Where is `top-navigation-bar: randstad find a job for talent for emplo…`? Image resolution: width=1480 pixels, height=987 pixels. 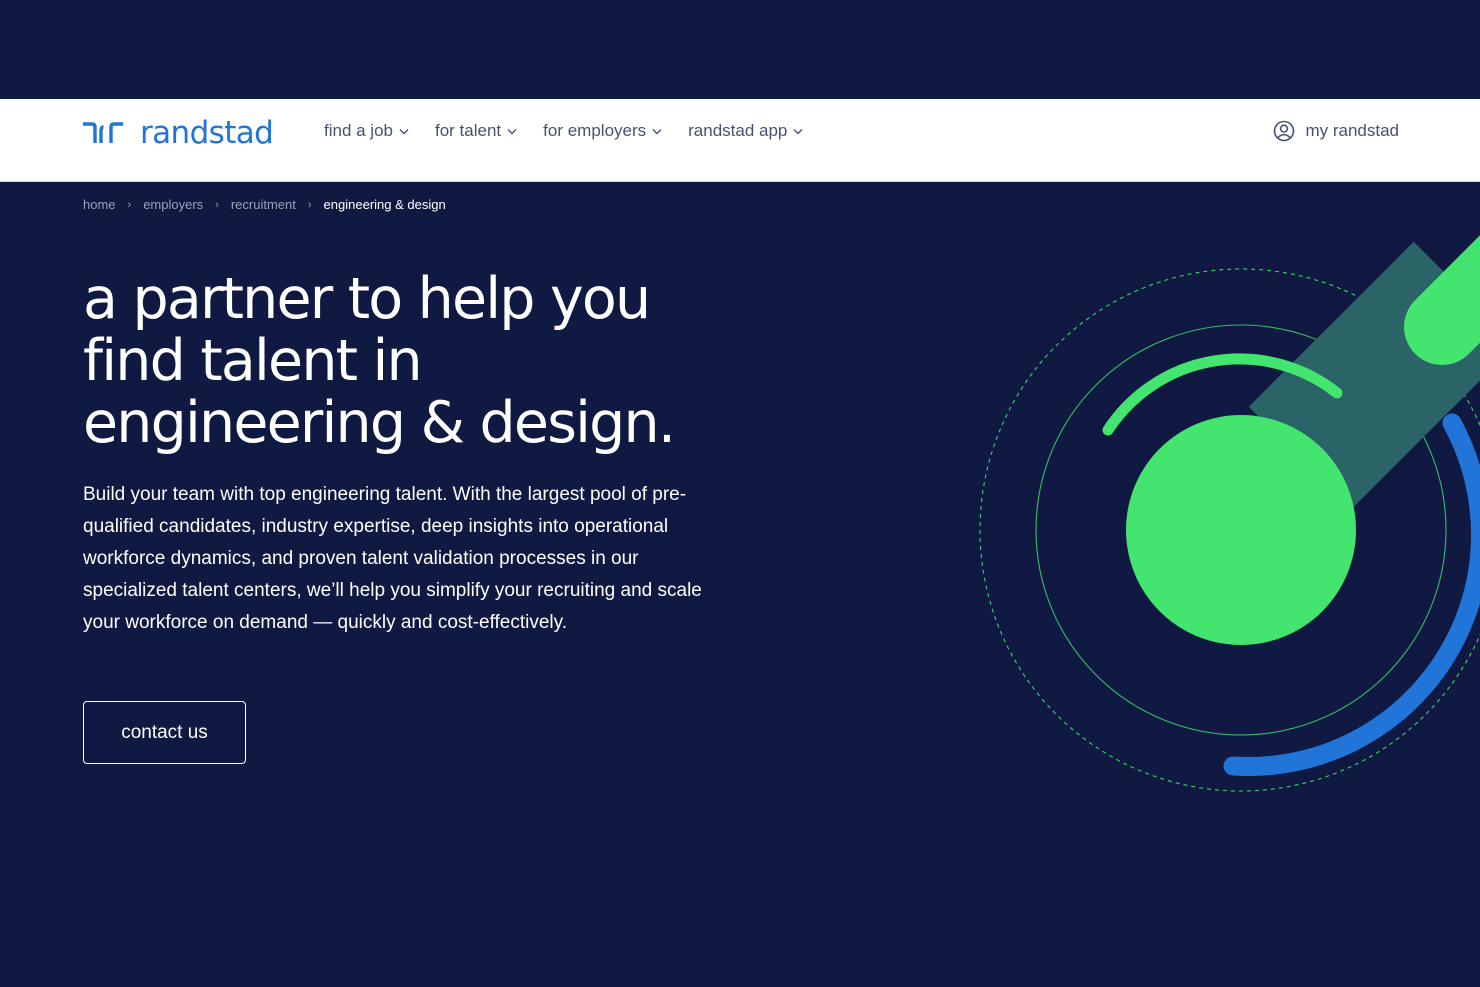 top-navigation-bar: randstad find a job for talent for emplo… is located at coordinates (740, 140).